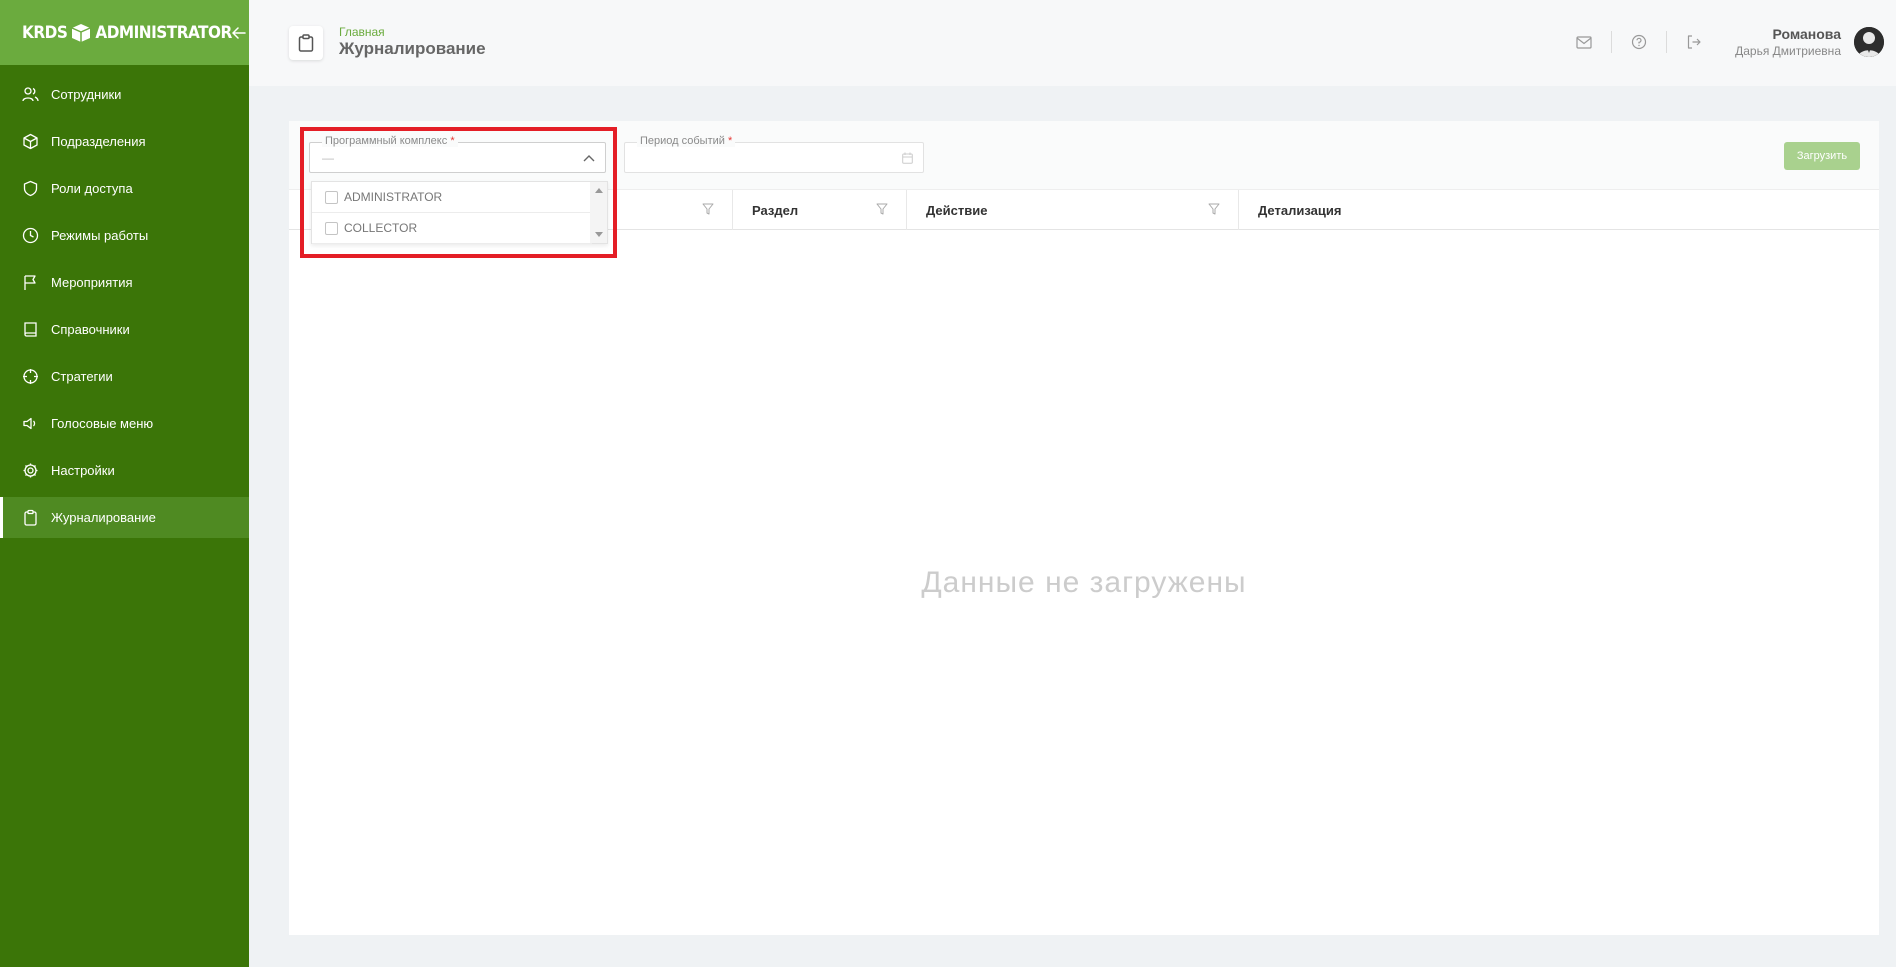 The width and height of the screenshot is (1896, 967). What do you see at coordinates (30, 235) in the screenshot?
I see `clock-icon` at bounding box center [30, 235].